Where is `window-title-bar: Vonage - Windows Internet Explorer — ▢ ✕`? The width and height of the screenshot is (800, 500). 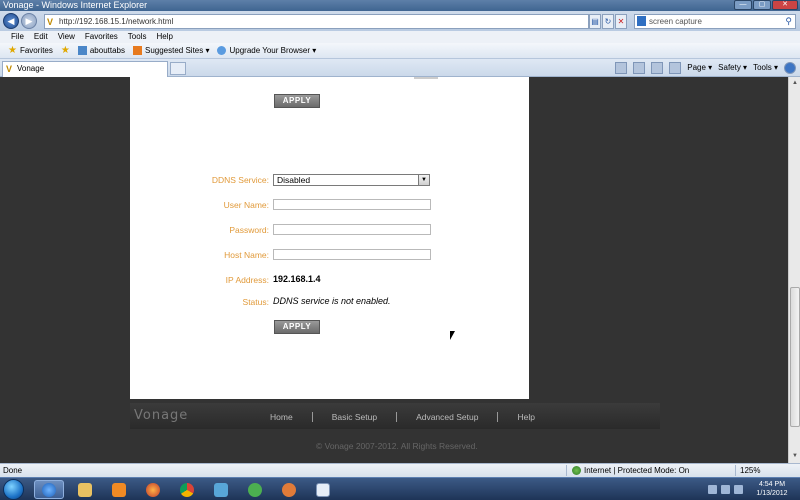
window-title-bar: Vonage - Windows Internet Explorer — ▢ ✕ is located at coordinates (400, 5).